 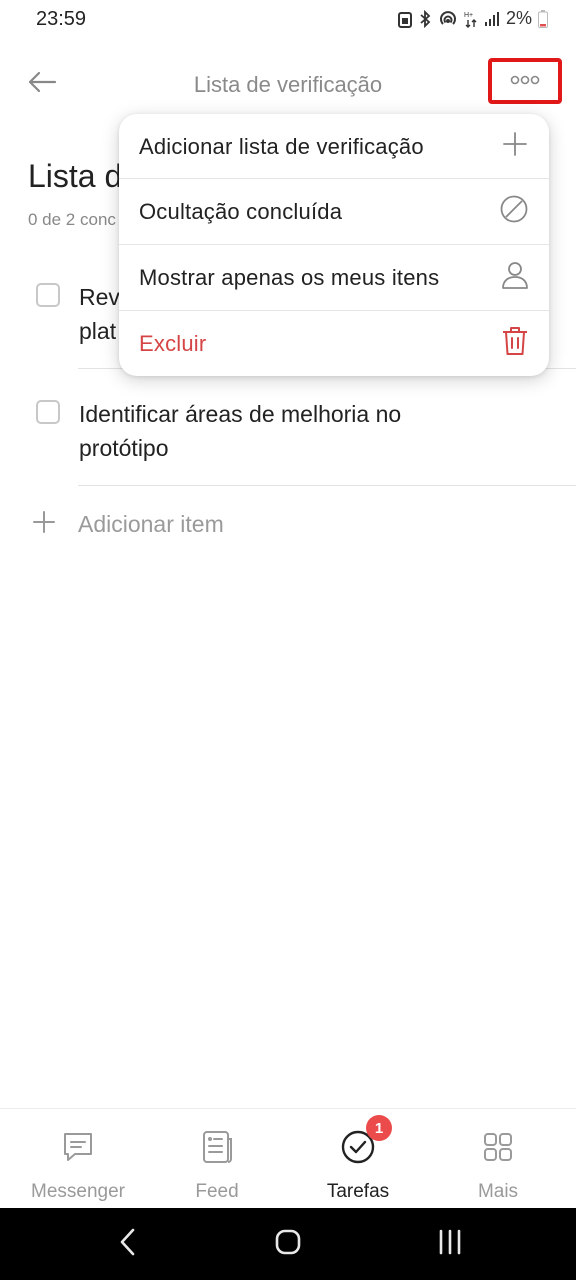 I want to click on progress-text: 0 de 2 conc, so click(x=72, y=219).